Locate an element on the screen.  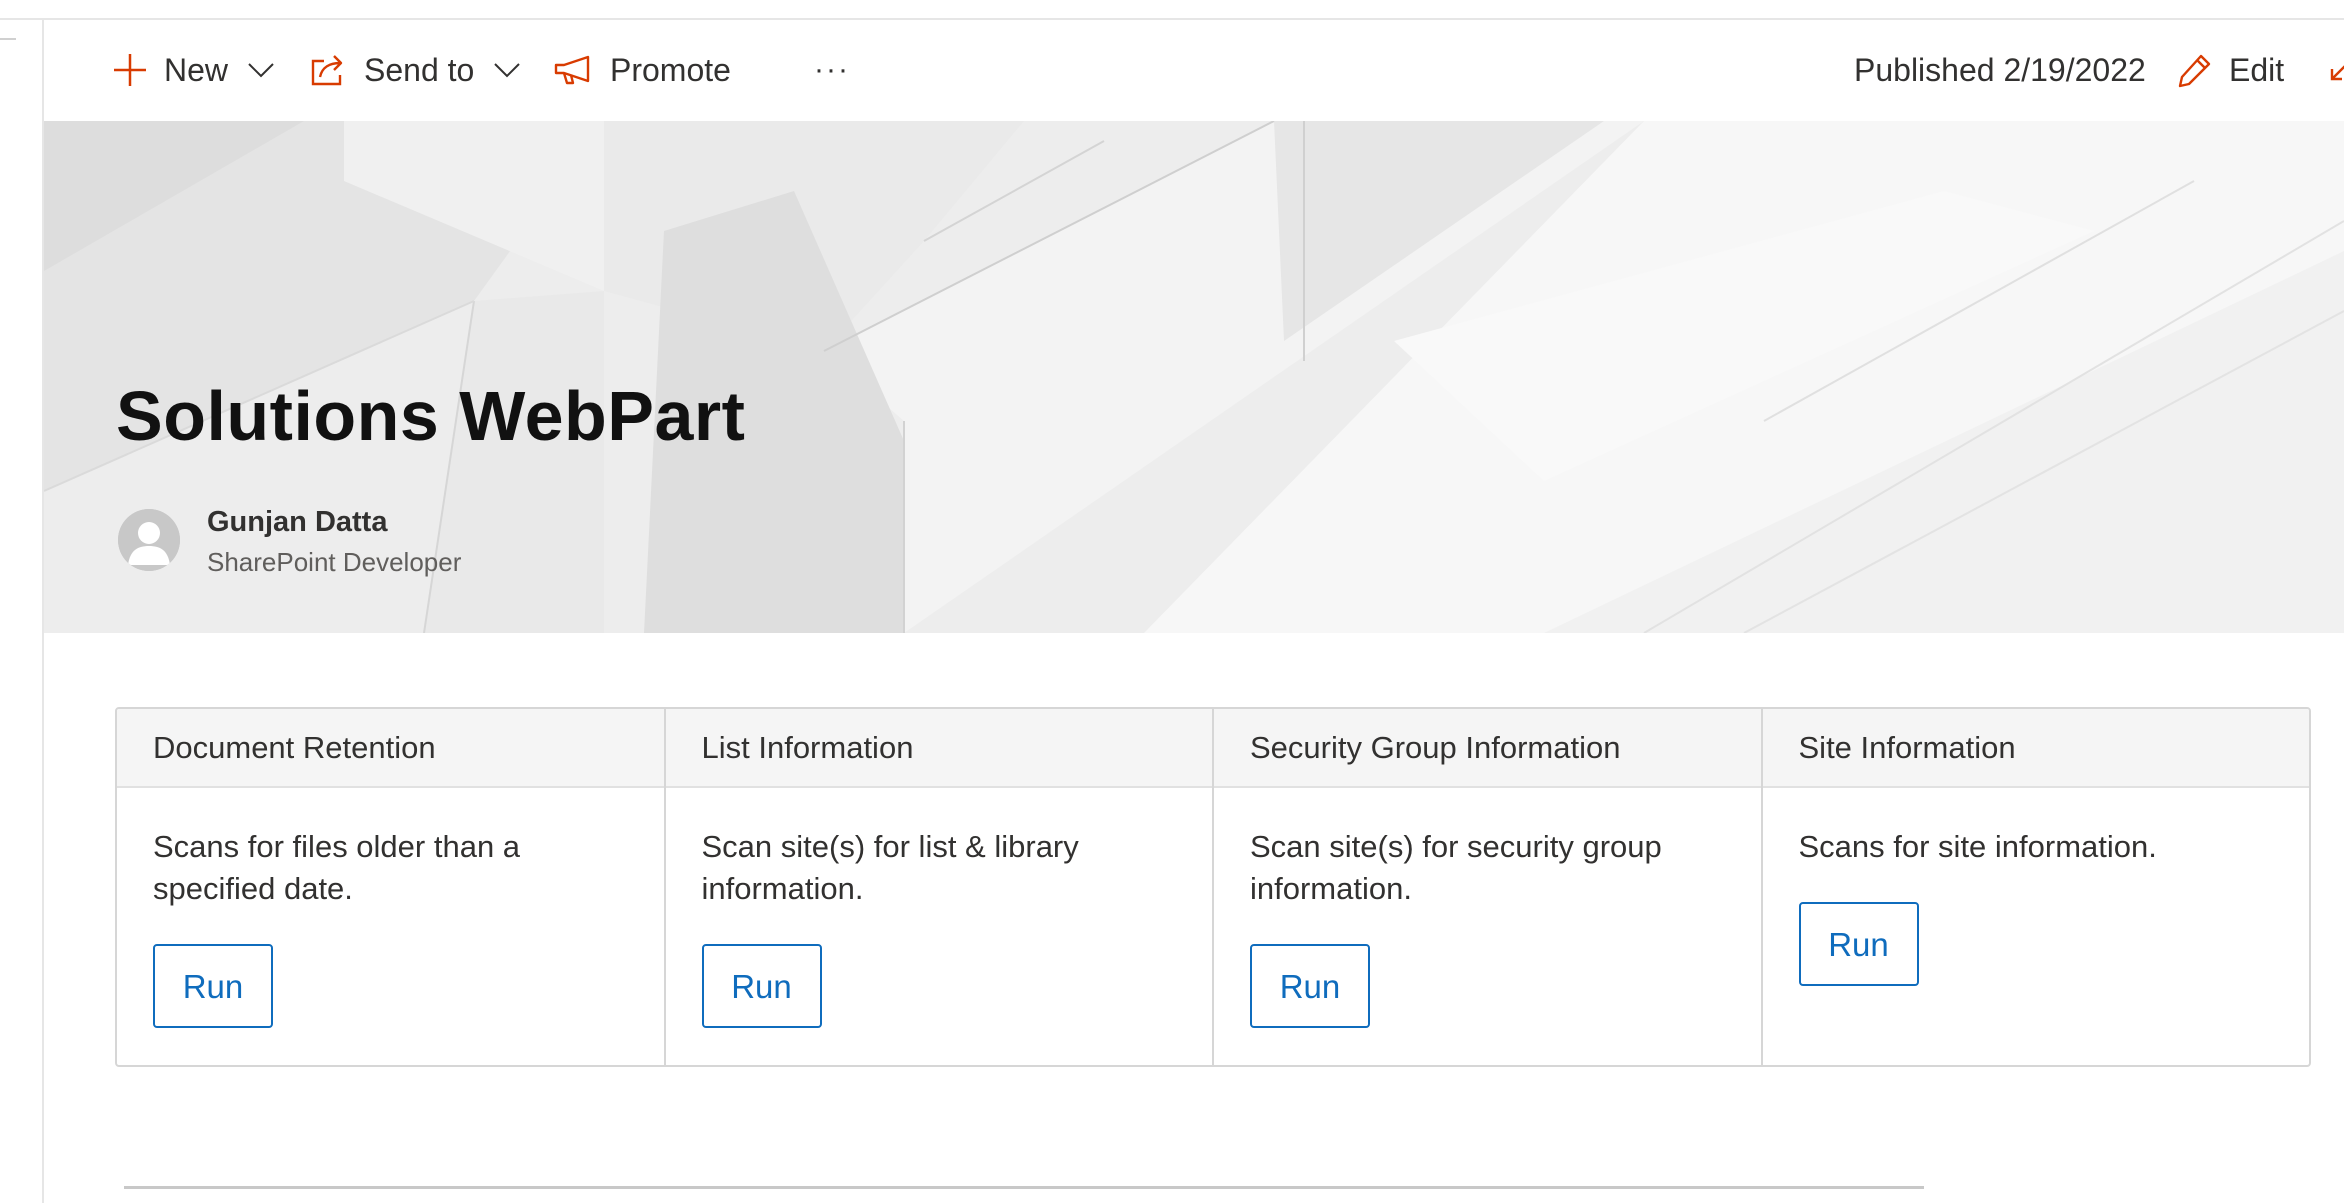
more-icon: ··· is located at coordinates (832, 69).